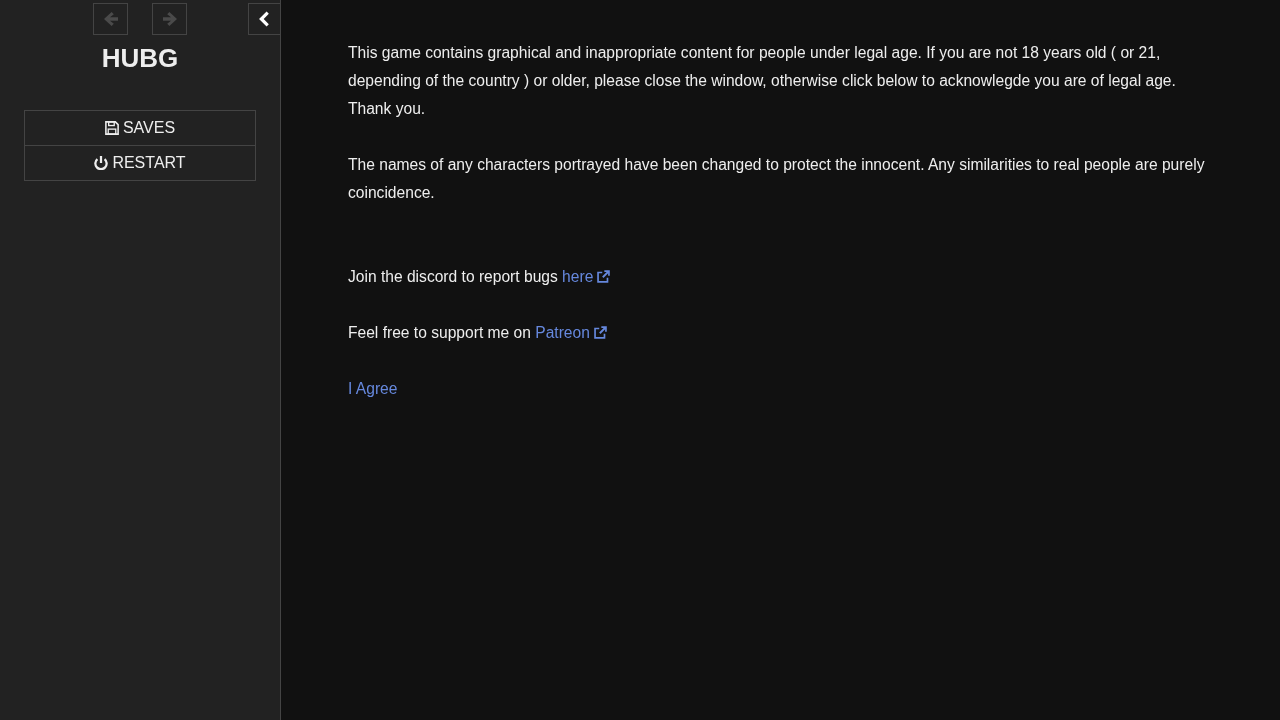 This screenshot has height=720, width=1280. What do you see at coordinates (140, 58) in the screenshot?
I see `story-title: HUBG` at bounding box center [140, 58].